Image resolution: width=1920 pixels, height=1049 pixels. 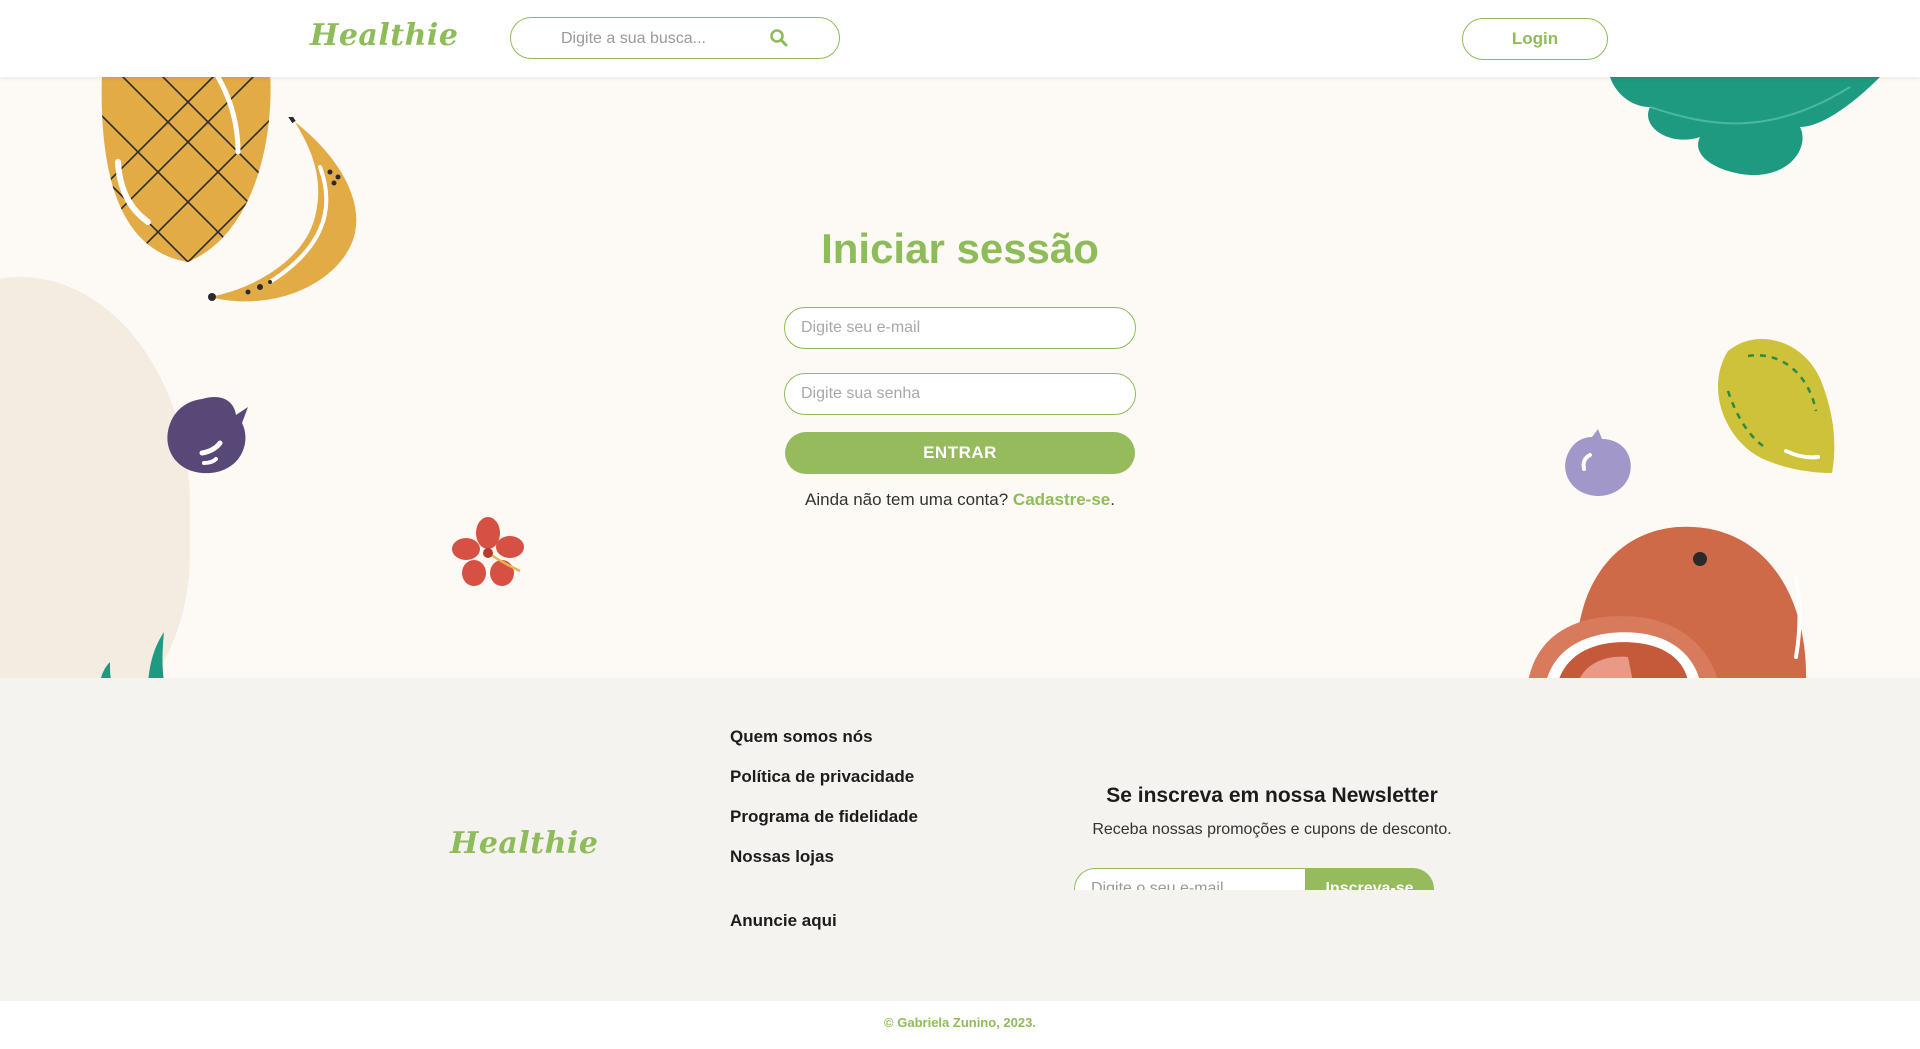 I want to click on newsletter-email-field, so click(x=1192, y=879).